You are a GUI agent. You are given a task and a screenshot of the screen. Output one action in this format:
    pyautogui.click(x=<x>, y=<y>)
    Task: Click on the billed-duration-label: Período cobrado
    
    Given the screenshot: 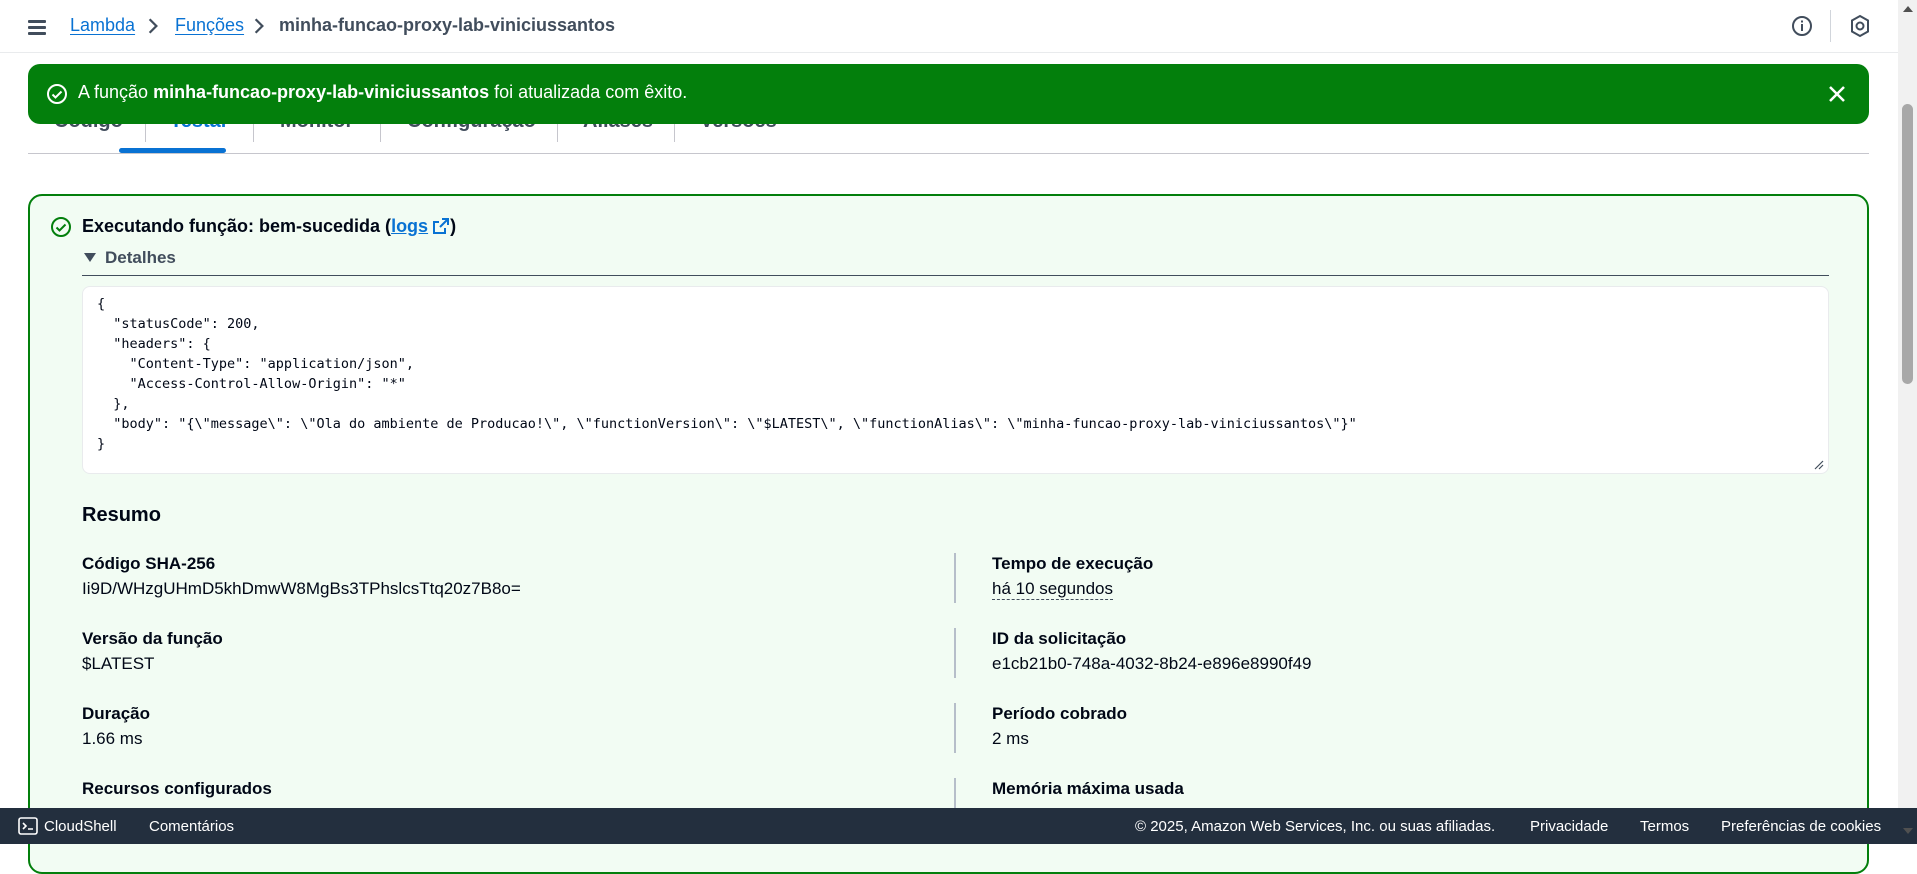 What is the action you would take?
    pyautogui.click(x=1060, y=713)
    